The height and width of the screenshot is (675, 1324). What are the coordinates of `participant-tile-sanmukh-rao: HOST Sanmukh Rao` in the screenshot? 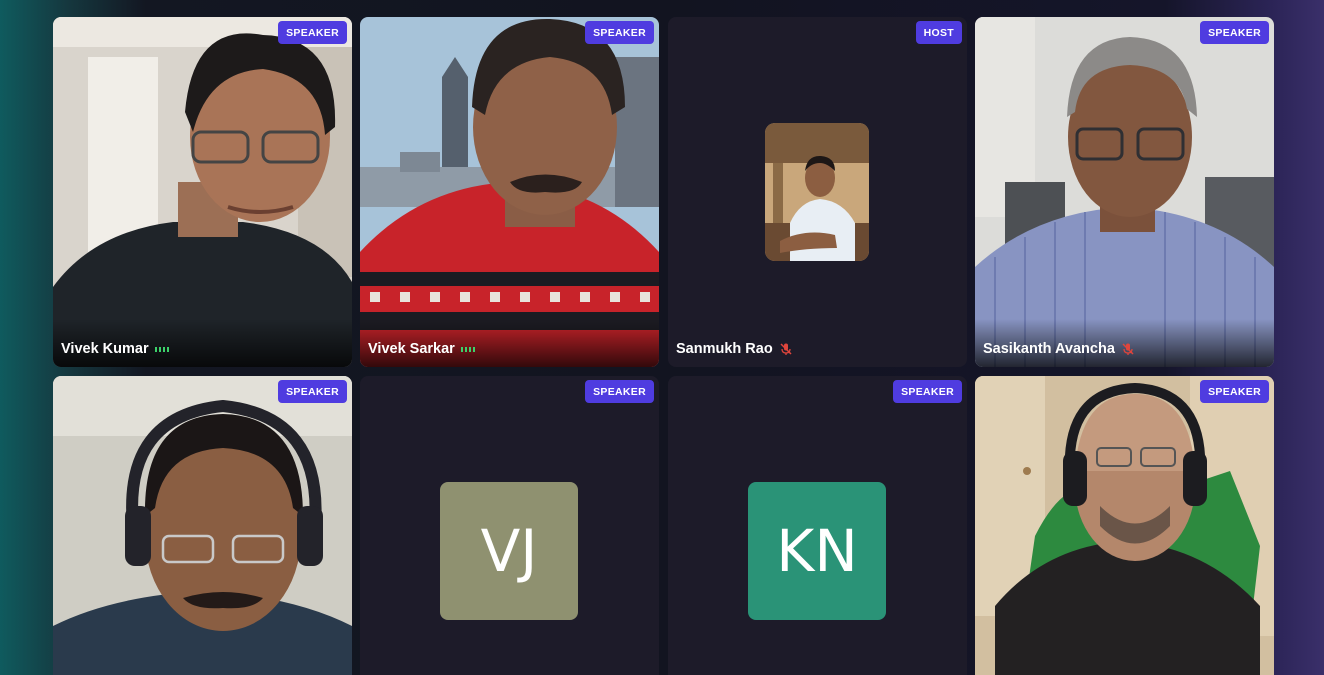 It's located at (817, 192).